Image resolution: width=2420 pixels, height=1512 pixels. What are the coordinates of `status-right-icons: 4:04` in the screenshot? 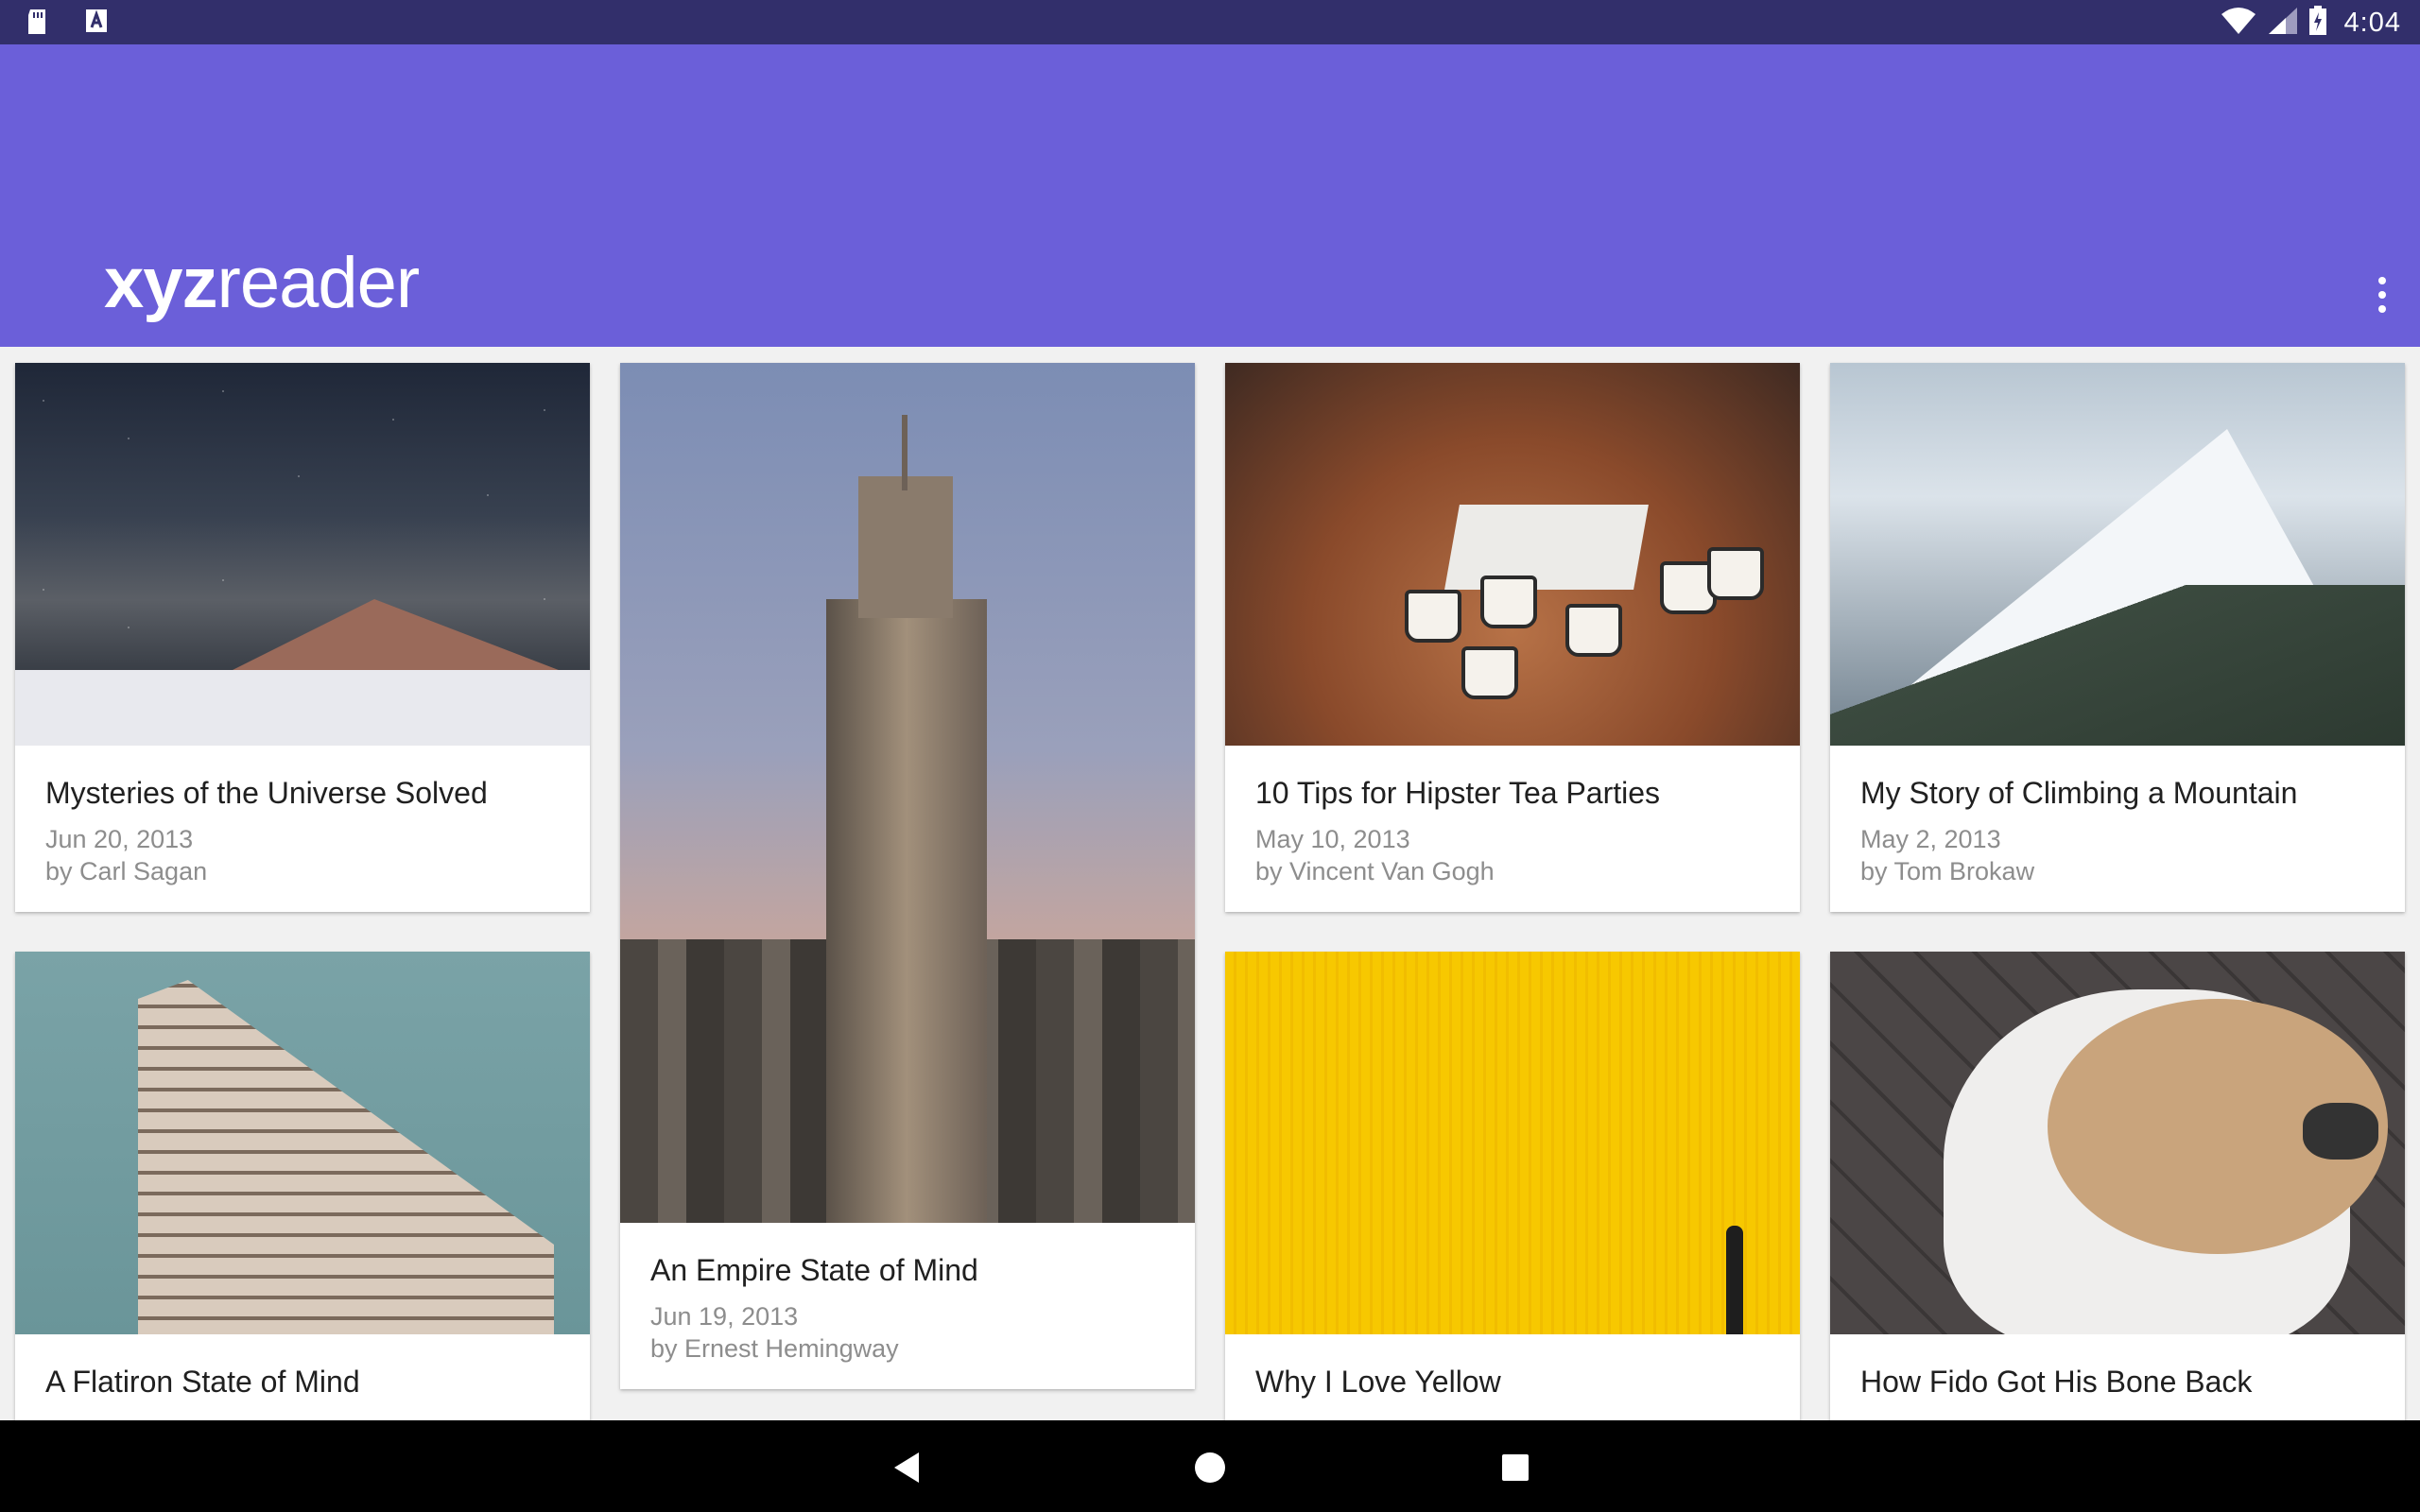 It's located at (2310, 23).